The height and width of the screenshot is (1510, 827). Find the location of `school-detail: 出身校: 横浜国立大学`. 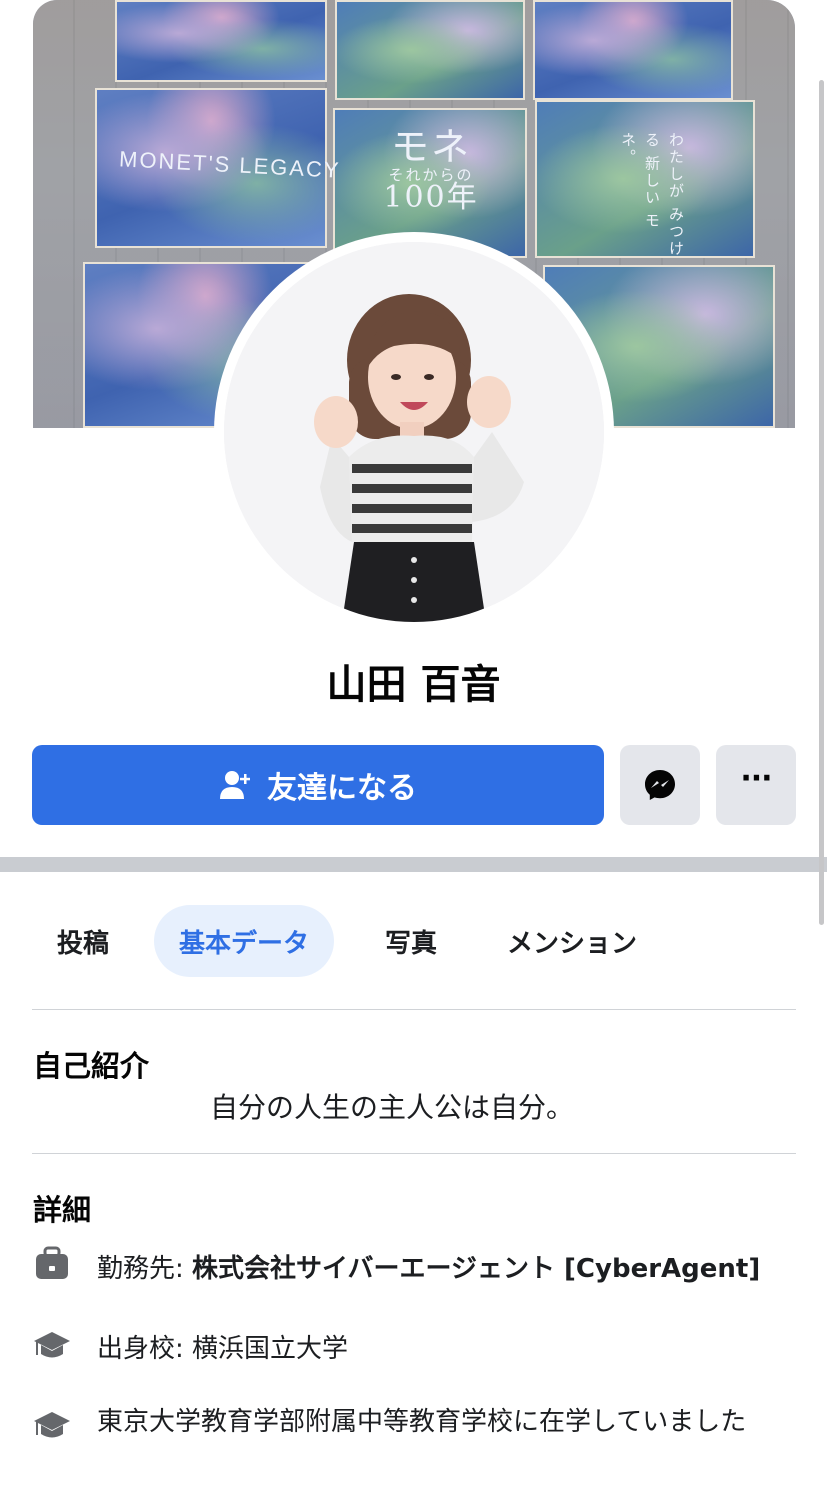

school-detail: 出身校: 横浜国立大学 is located at coordinates (223, 1349).